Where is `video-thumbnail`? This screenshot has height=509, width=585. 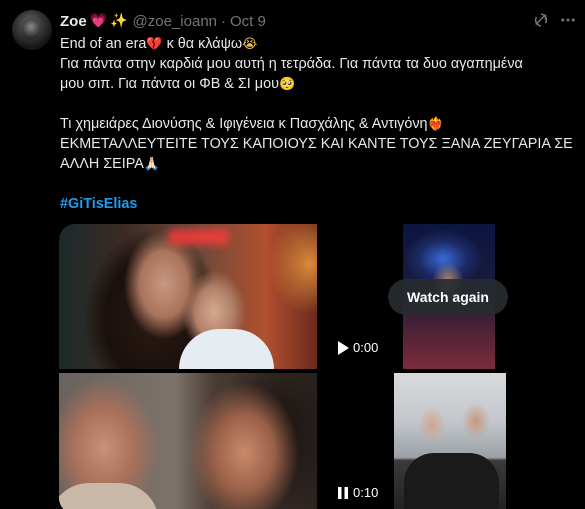
video-thumbnail is located at coordinates (450, 441).